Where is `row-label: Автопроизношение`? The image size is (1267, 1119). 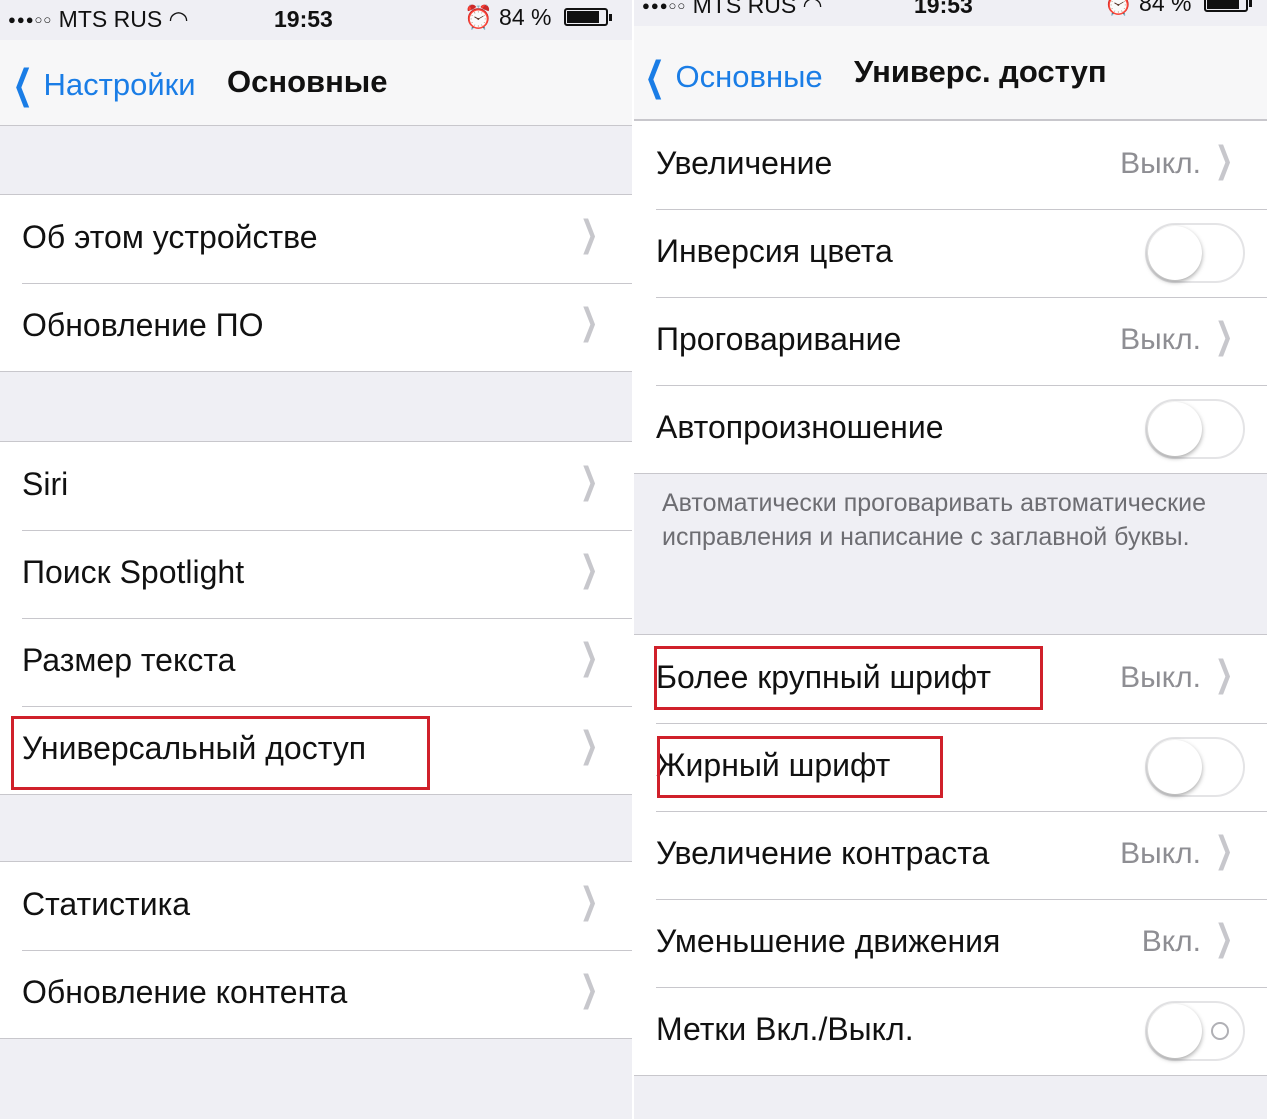
row-label: Автопроизношение is located at coordinates (800, 427).